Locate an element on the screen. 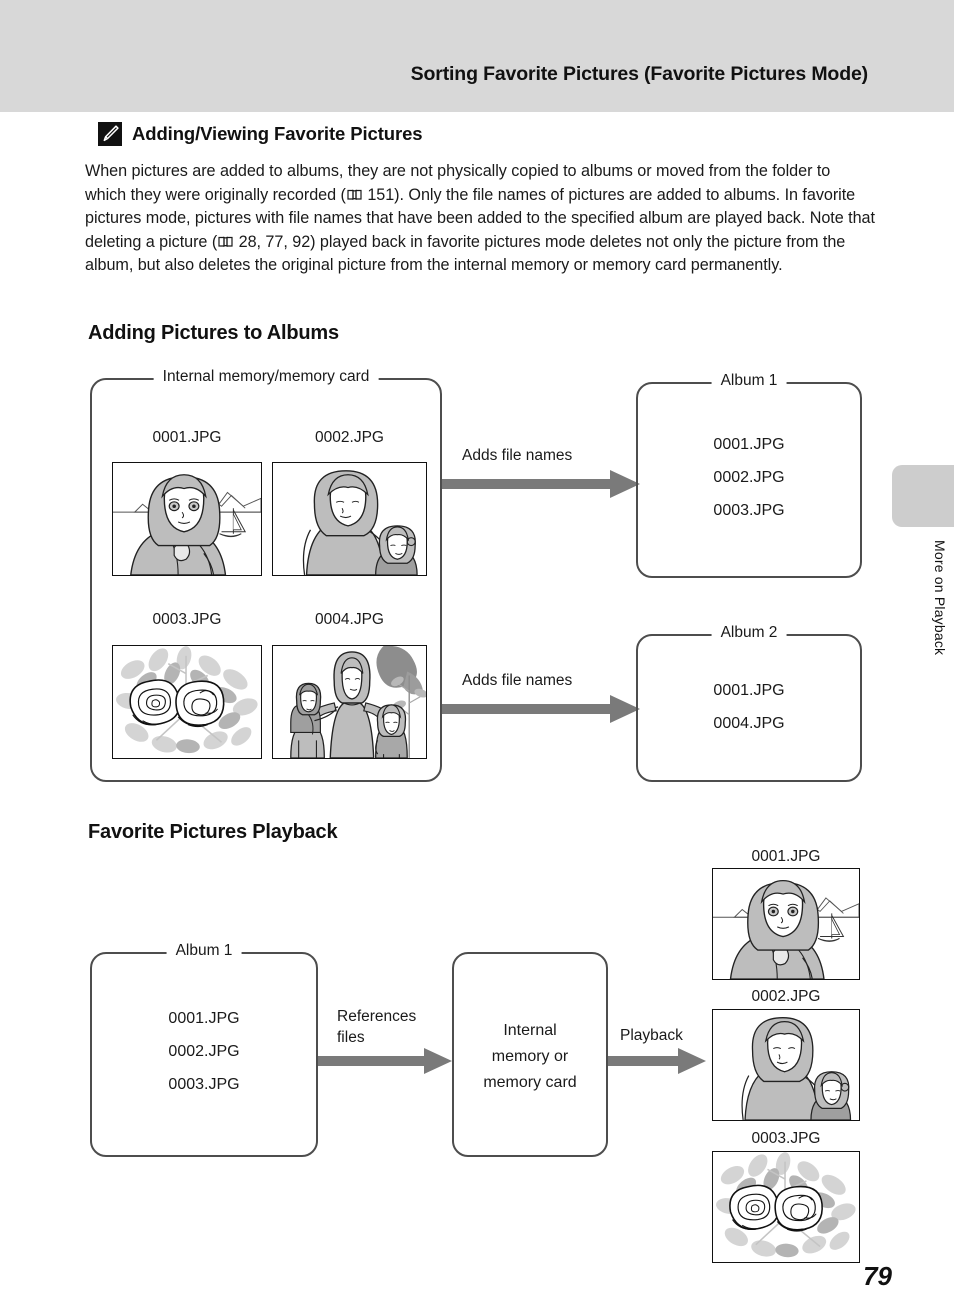 The height and width of the screenshot is (1314, 954). pencil-icon is located at coordinates (110, 134).